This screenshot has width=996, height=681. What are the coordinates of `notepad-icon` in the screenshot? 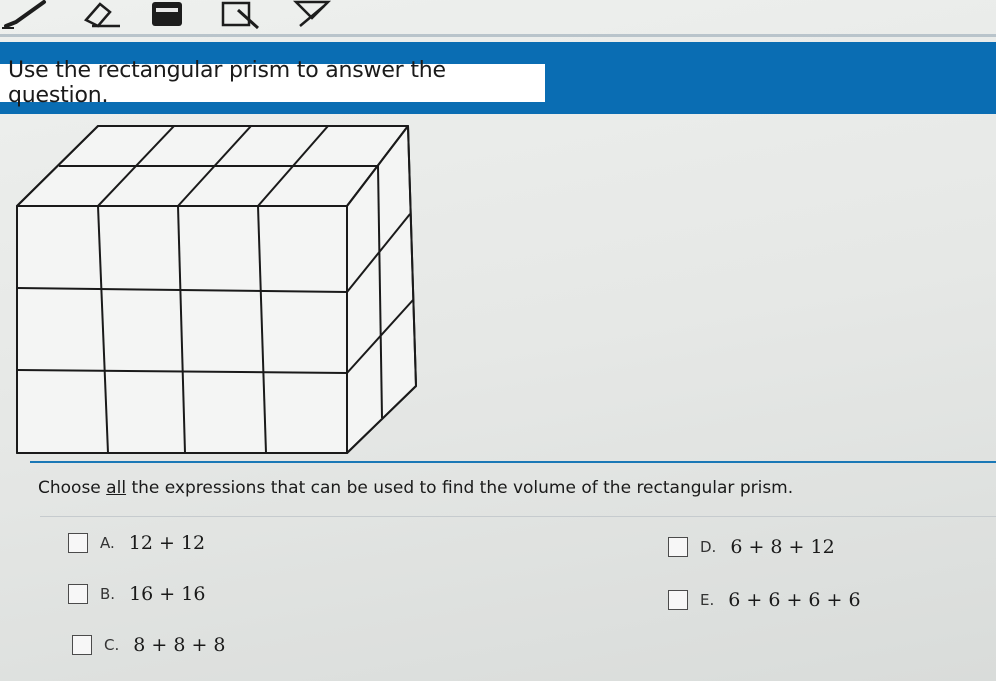 It's located at (241, 15).